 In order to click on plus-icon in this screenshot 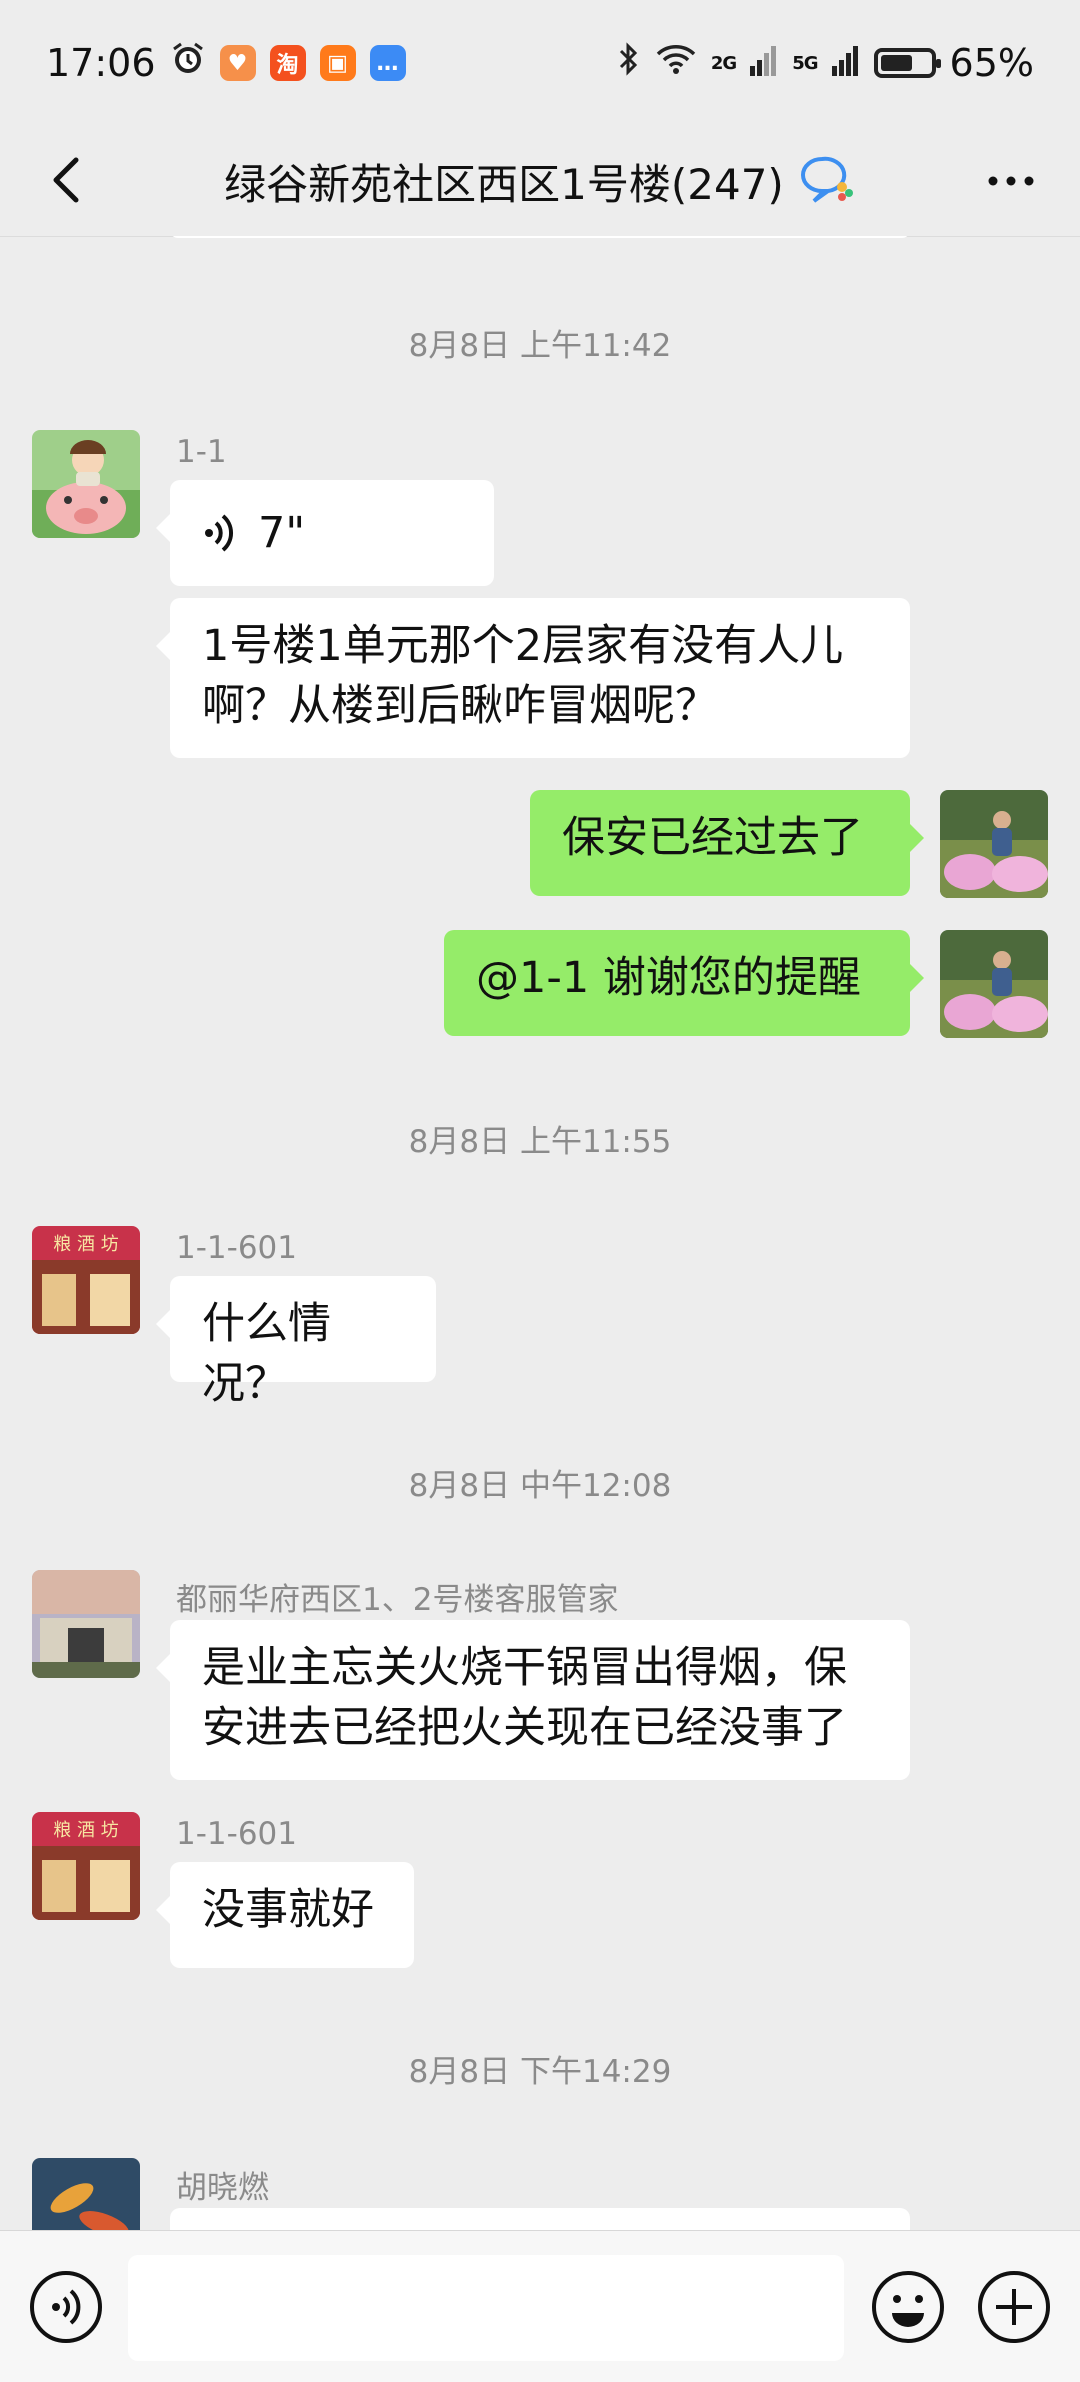, I will do `click(1014, 2307)`.